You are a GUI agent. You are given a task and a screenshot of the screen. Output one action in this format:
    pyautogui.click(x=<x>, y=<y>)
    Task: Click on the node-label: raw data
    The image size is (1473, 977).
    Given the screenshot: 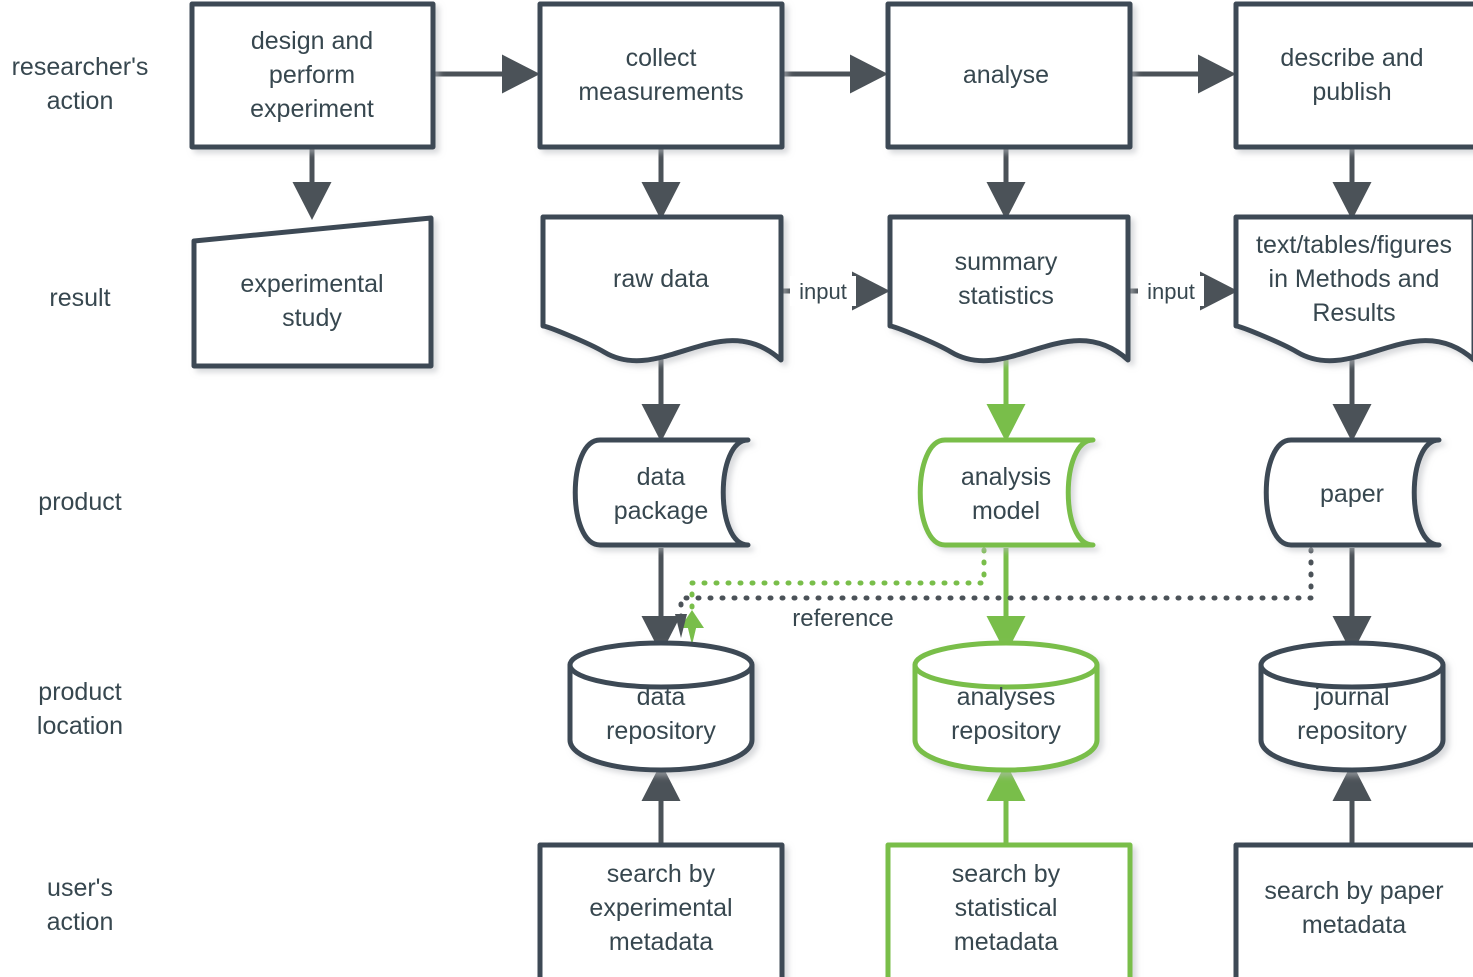 What is the action you would take?
    pyautogui.click(x=661, y=279)
    